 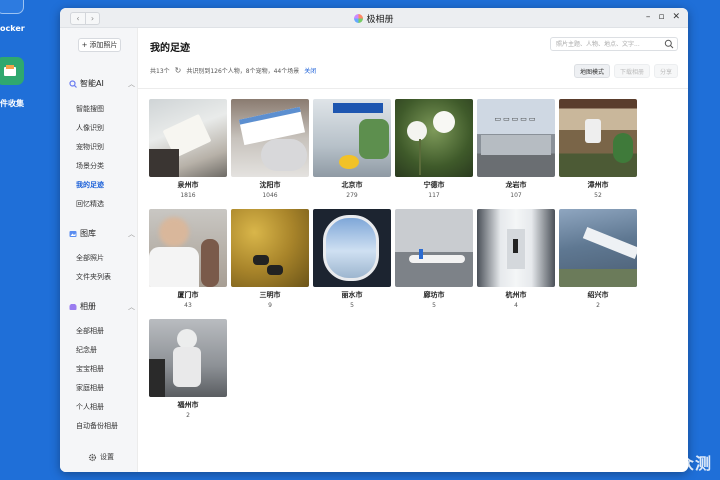 What do you see at coordinates (73, 83) in the screenshot?
I see `sparkle-search-icon` at bounding box center [73, 83].